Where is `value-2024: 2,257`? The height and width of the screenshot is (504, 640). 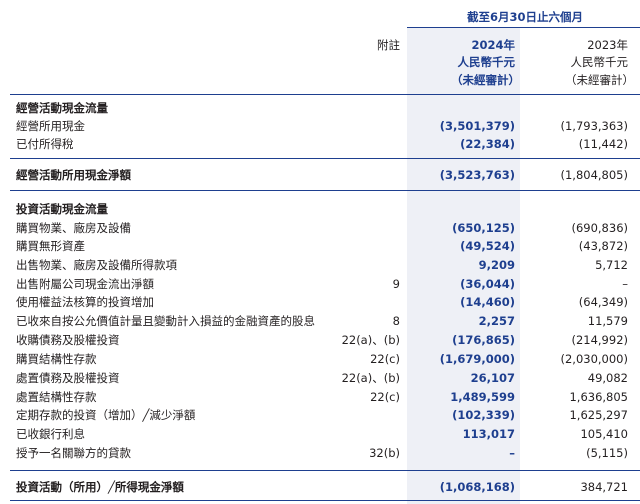 value-2024: 2,257 is located at coordinates (496, 321).